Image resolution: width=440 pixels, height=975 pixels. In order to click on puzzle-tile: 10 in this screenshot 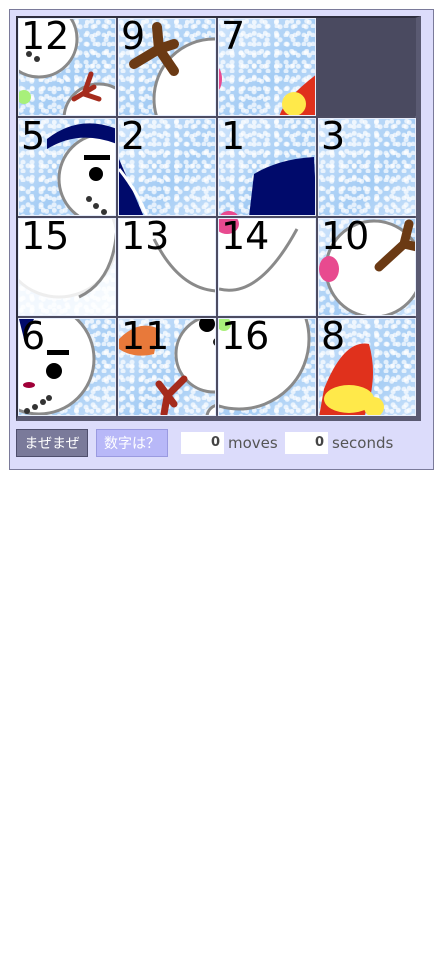, I will do `click(367, 267)`.